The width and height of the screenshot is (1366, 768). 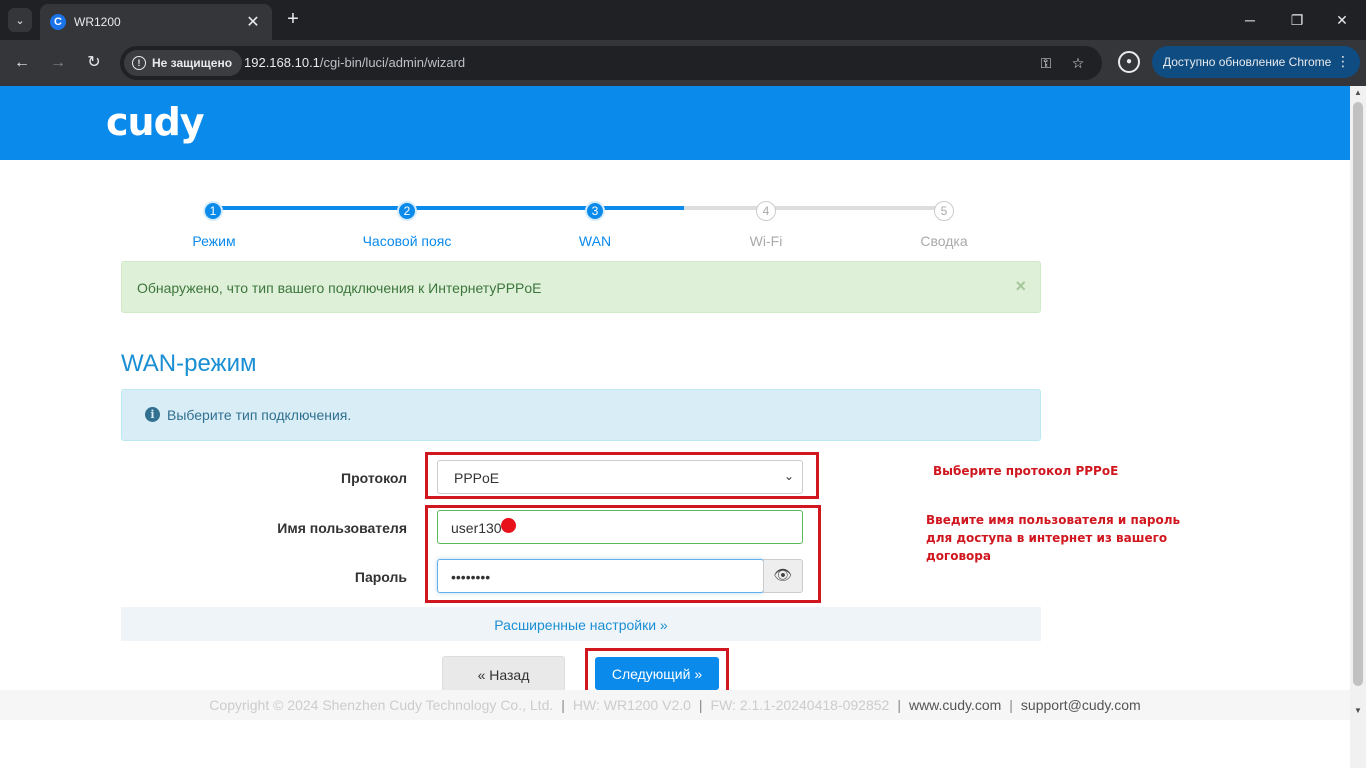 What do you see at coordinates (814, 208) in the screenshot?
I see `stepper-remaining-line` at bounding box center [814, 208].